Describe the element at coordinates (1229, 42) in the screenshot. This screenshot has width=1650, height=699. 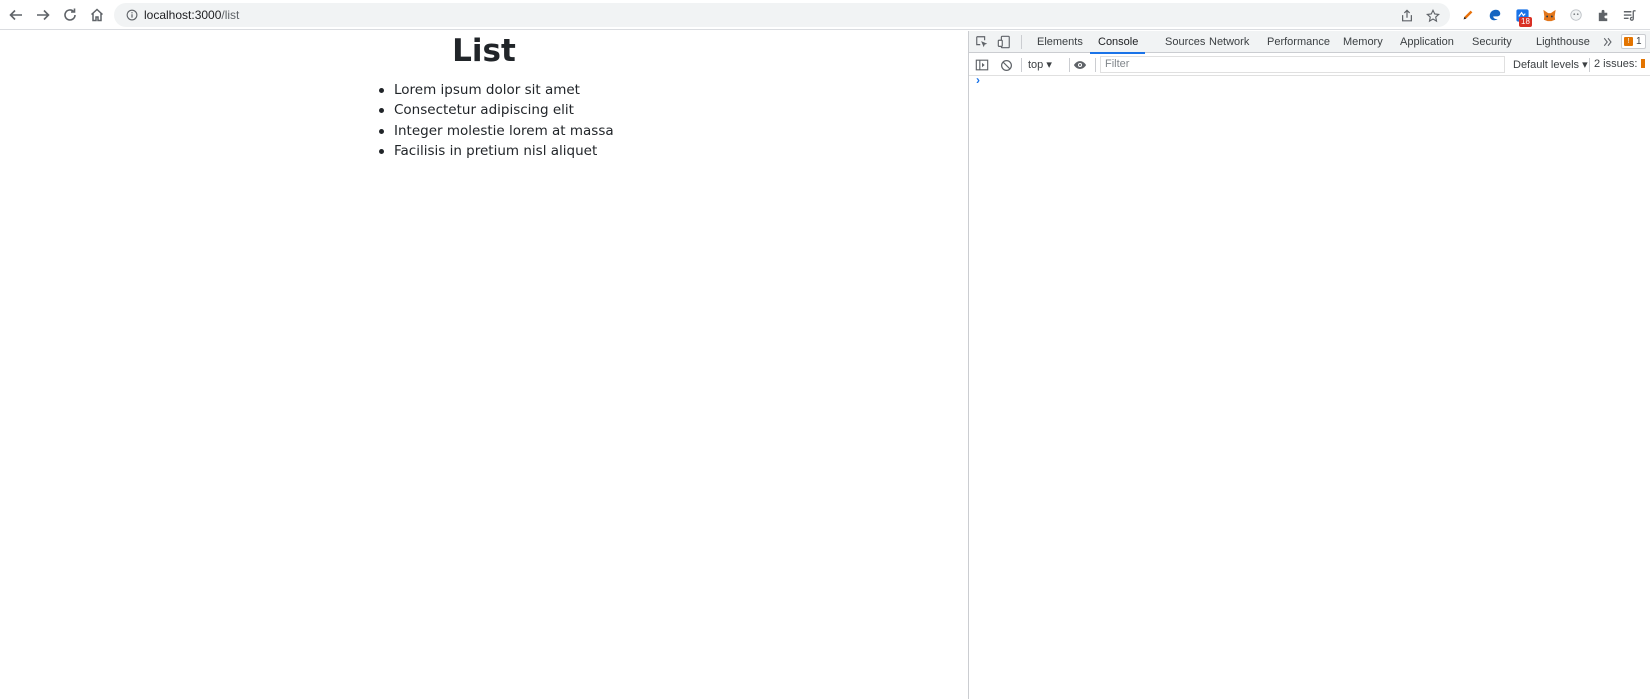
I see `tab-network: Network` at that location.